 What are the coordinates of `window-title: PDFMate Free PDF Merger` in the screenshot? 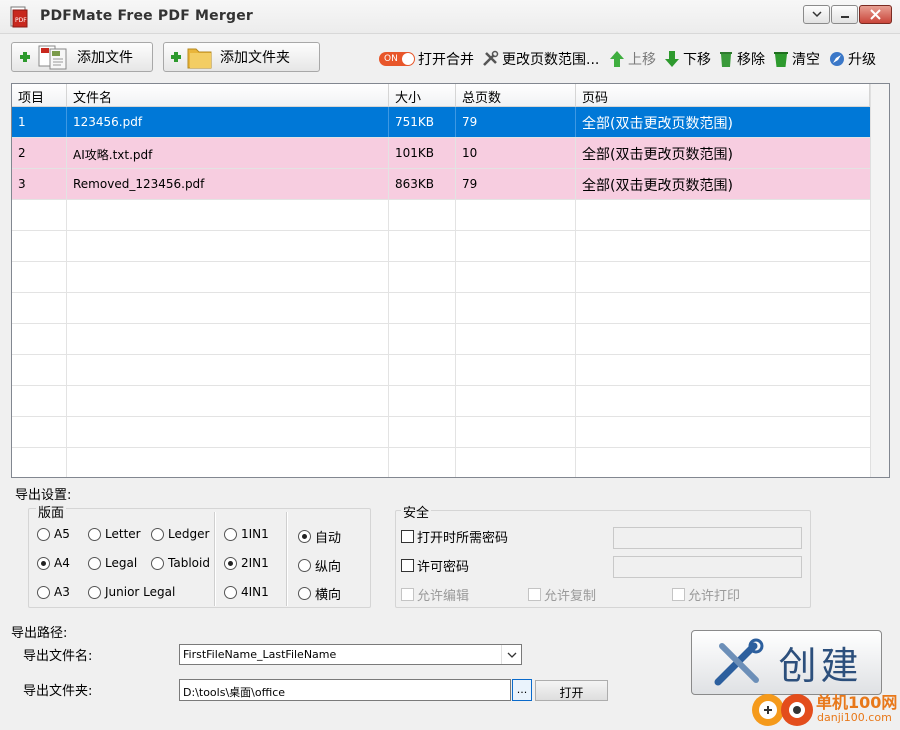 It's located at (146, 16).